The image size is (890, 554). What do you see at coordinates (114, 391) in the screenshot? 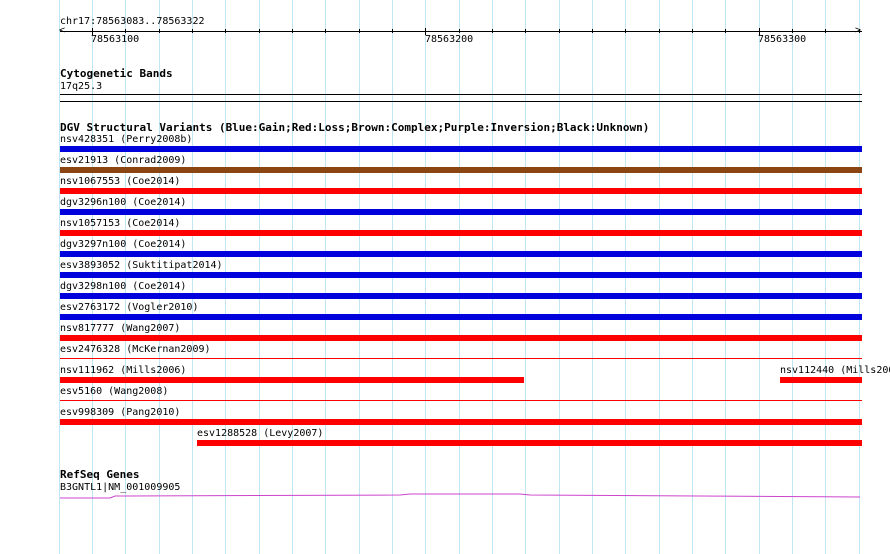
I see `variant-label: esv5160 (Wang2008)` at bounding box center [114, 391].